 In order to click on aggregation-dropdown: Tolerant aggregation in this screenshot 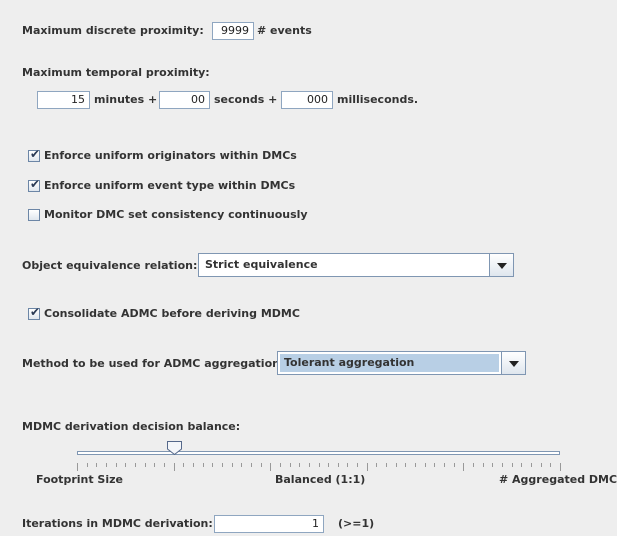, I will do `click(401, 363)`.